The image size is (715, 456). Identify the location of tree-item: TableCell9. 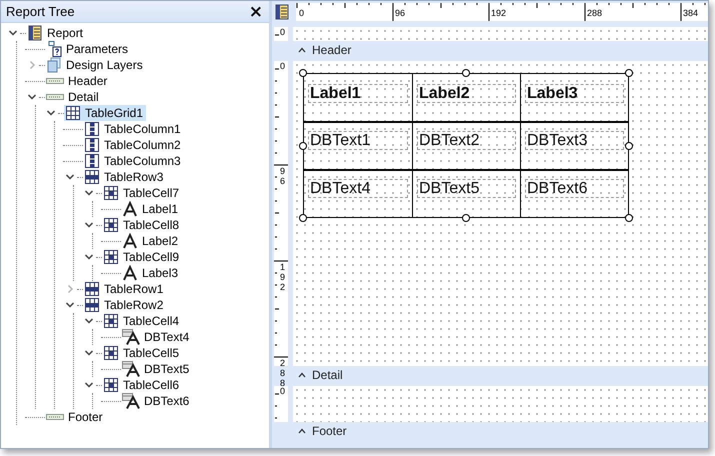
(142, 257).